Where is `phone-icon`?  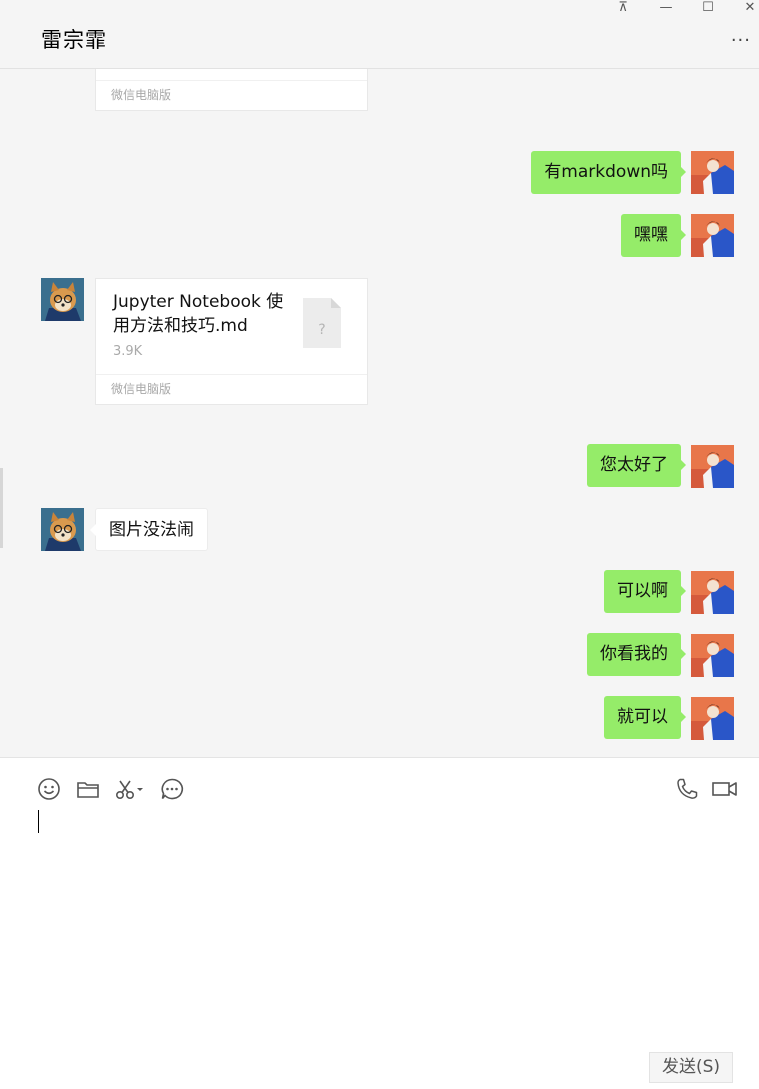 phone-icon is located at coordinates (687, 789).